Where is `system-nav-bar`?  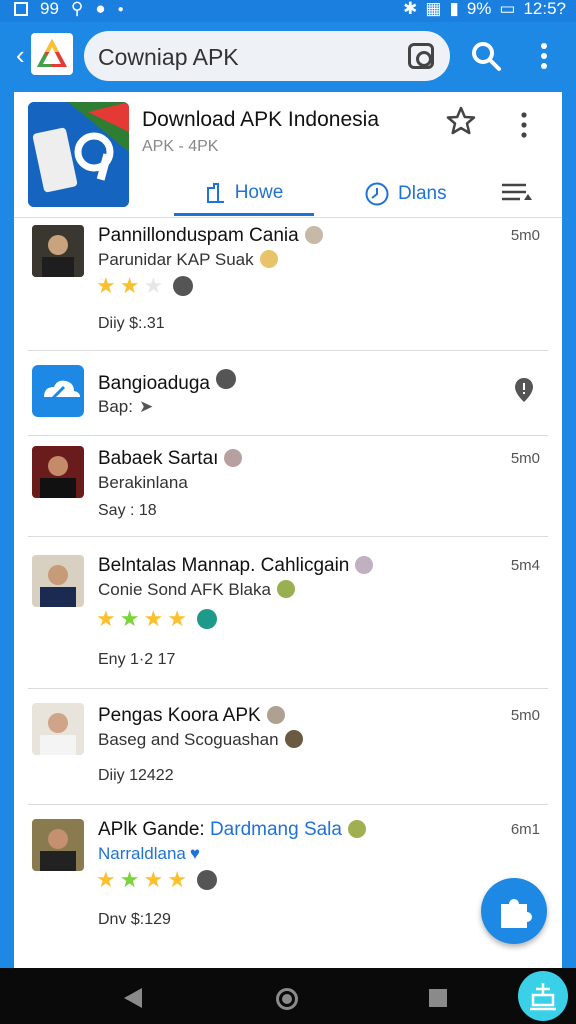
system-nav-bar is located at coordinates (288, 996).